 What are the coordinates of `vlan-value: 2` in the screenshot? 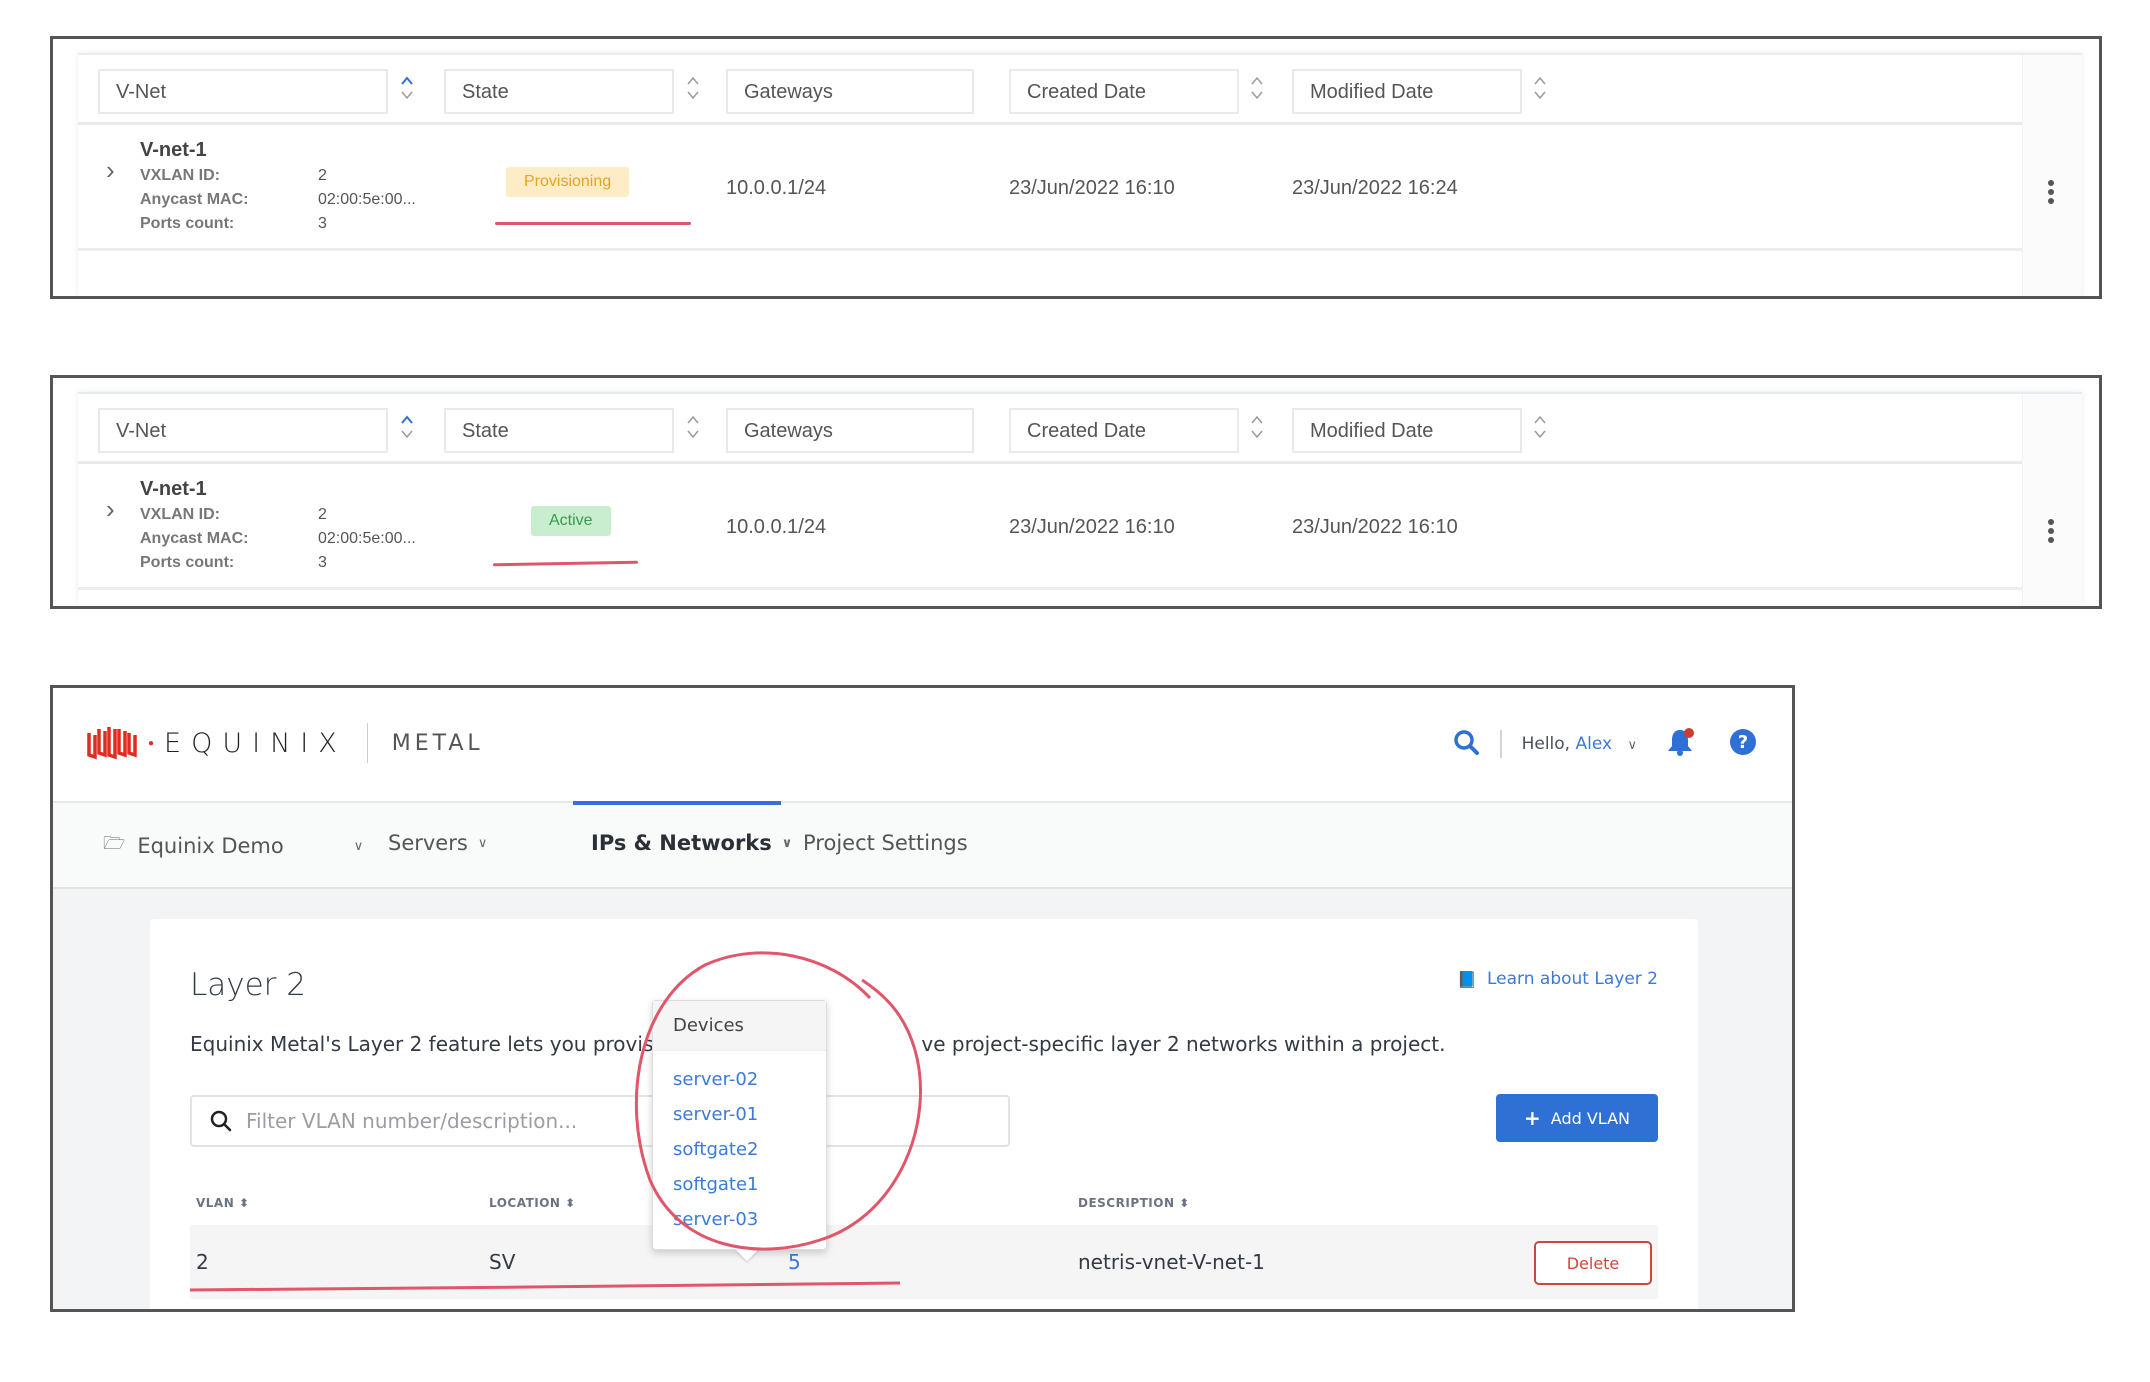 It's located at (202, 1262).